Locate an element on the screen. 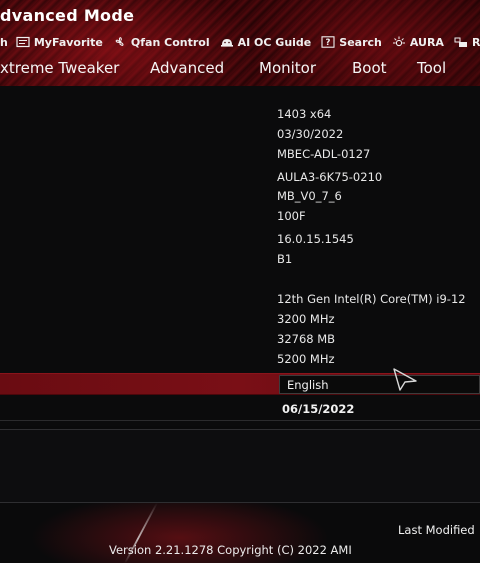 This screenshot has width=480, height=563. qfan-control-button: Qfan Control is located at coordinates (161, 42).